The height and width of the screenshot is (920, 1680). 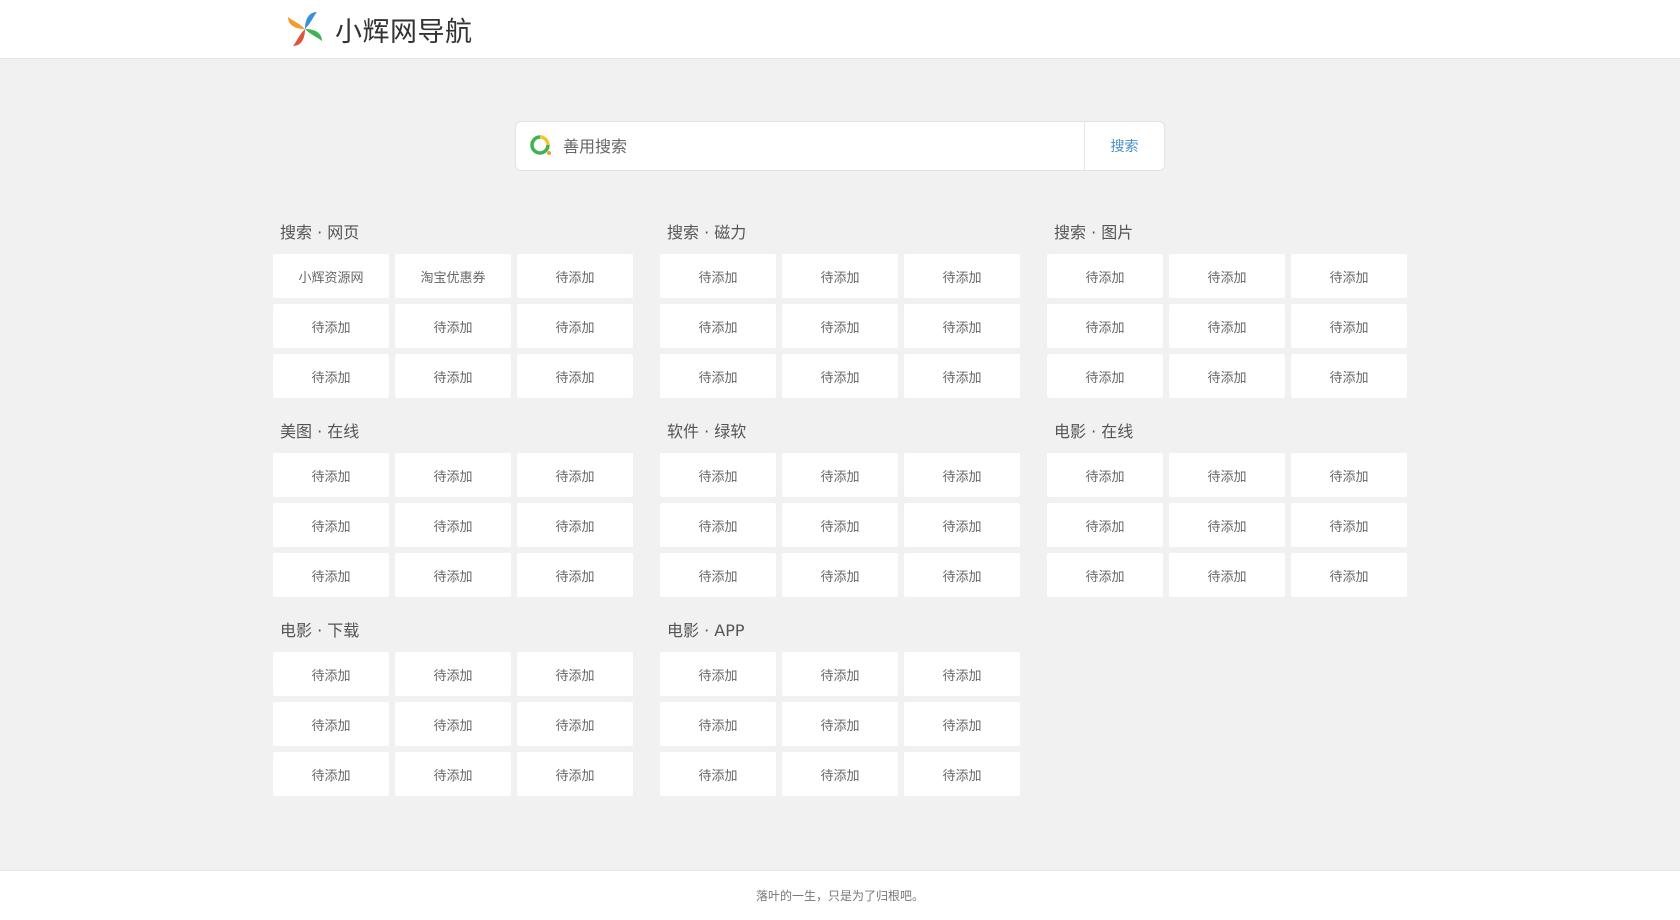 I want to click on link-section: 软件 · 绿软 待添加 待添加 待添加 待添加 待添加 待添加 待添加 待添加 待添加, so click(x=840, y=509).